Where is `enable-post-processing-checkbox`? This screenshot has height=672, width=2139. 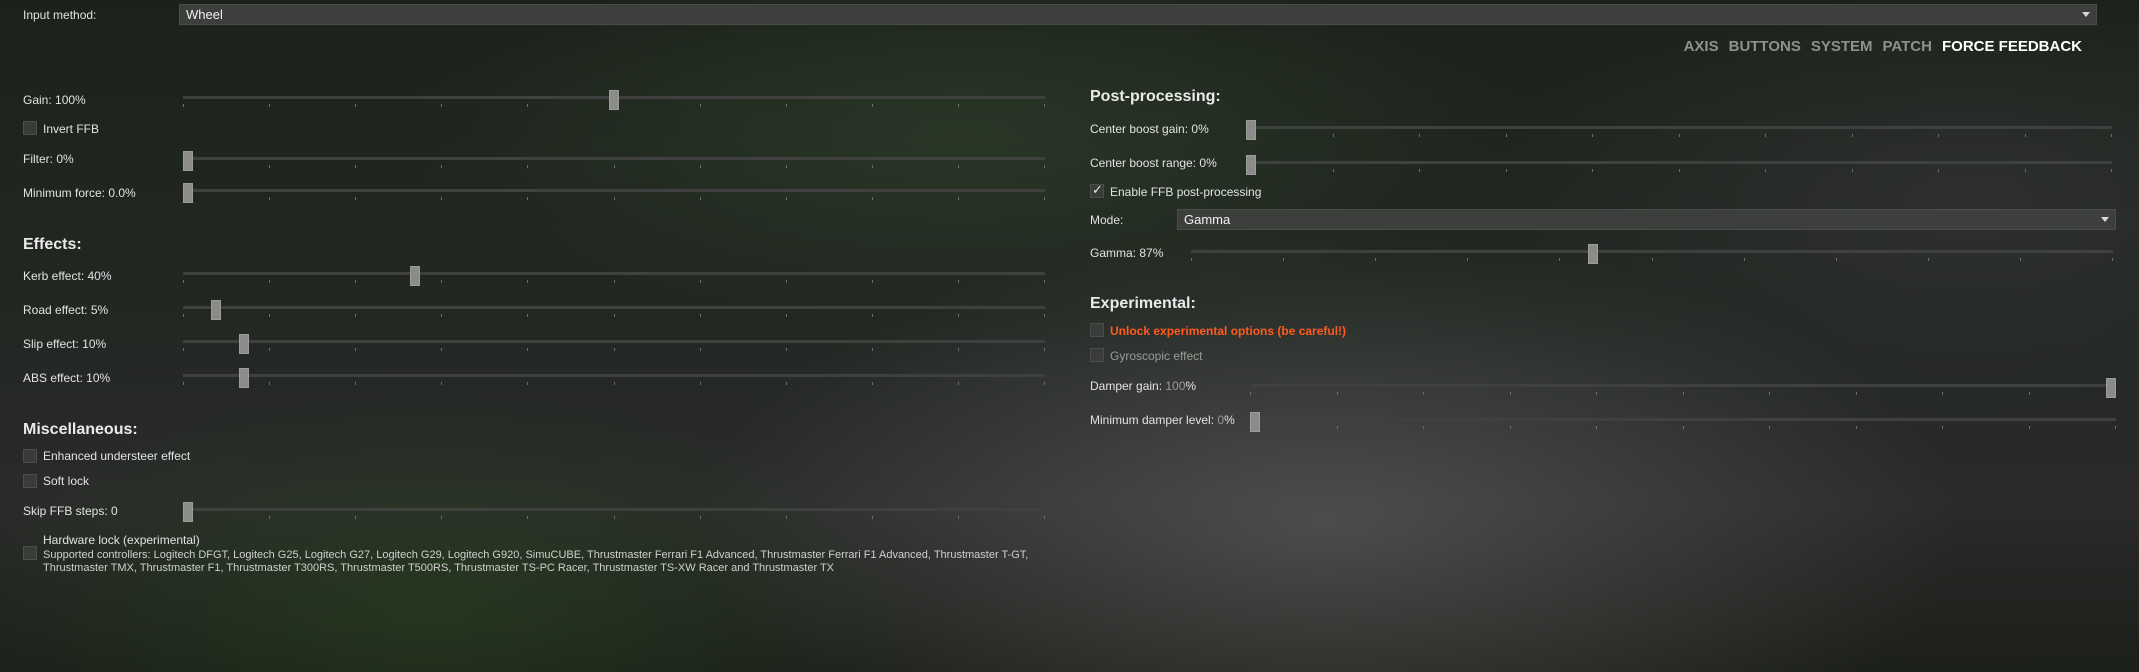
enable-post-processing-checkbox is located at coordinates (1097, 190).